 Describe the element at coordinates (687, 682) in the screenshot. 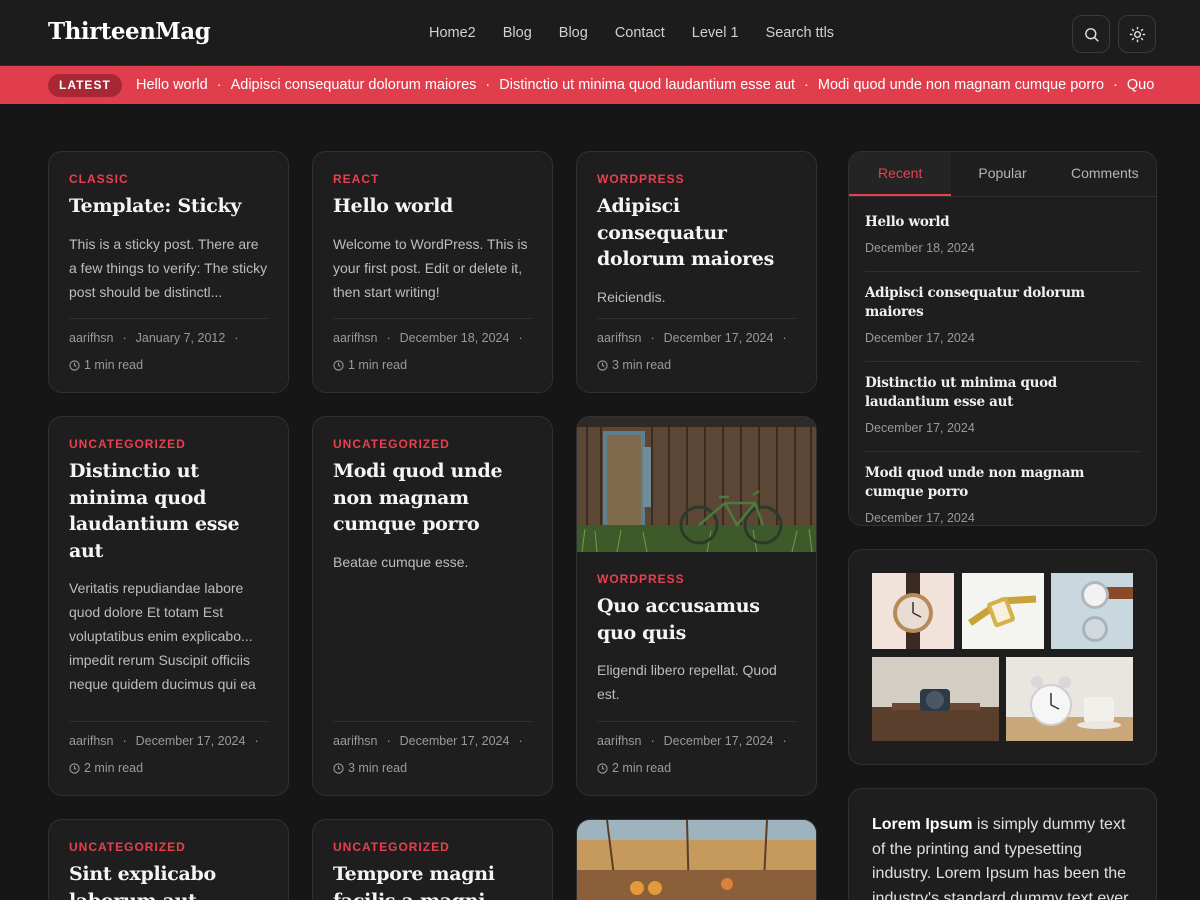

I see `post-excerpt: Eligendi libero repellat. Quod est.` at that location.